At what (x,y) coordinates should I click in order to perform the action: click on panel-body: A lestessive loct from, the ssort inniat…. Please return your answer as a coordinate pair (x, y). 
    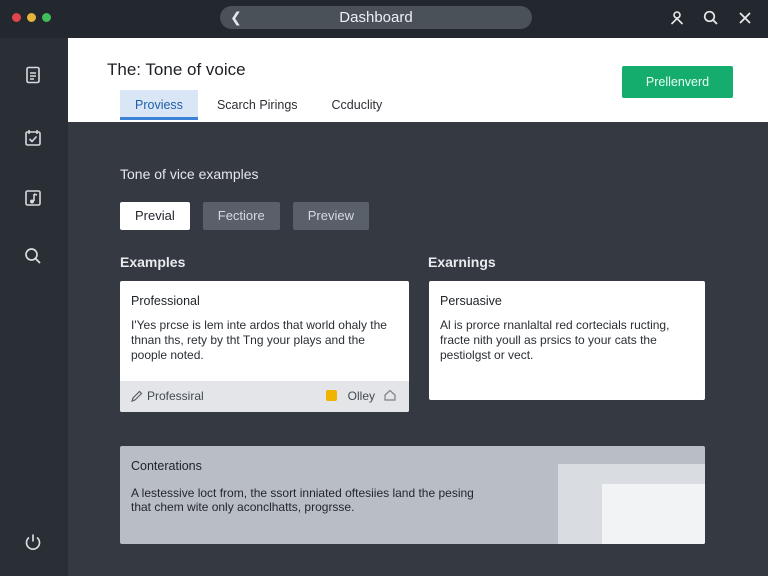
    Looking at the image, I should click on (302, 500).